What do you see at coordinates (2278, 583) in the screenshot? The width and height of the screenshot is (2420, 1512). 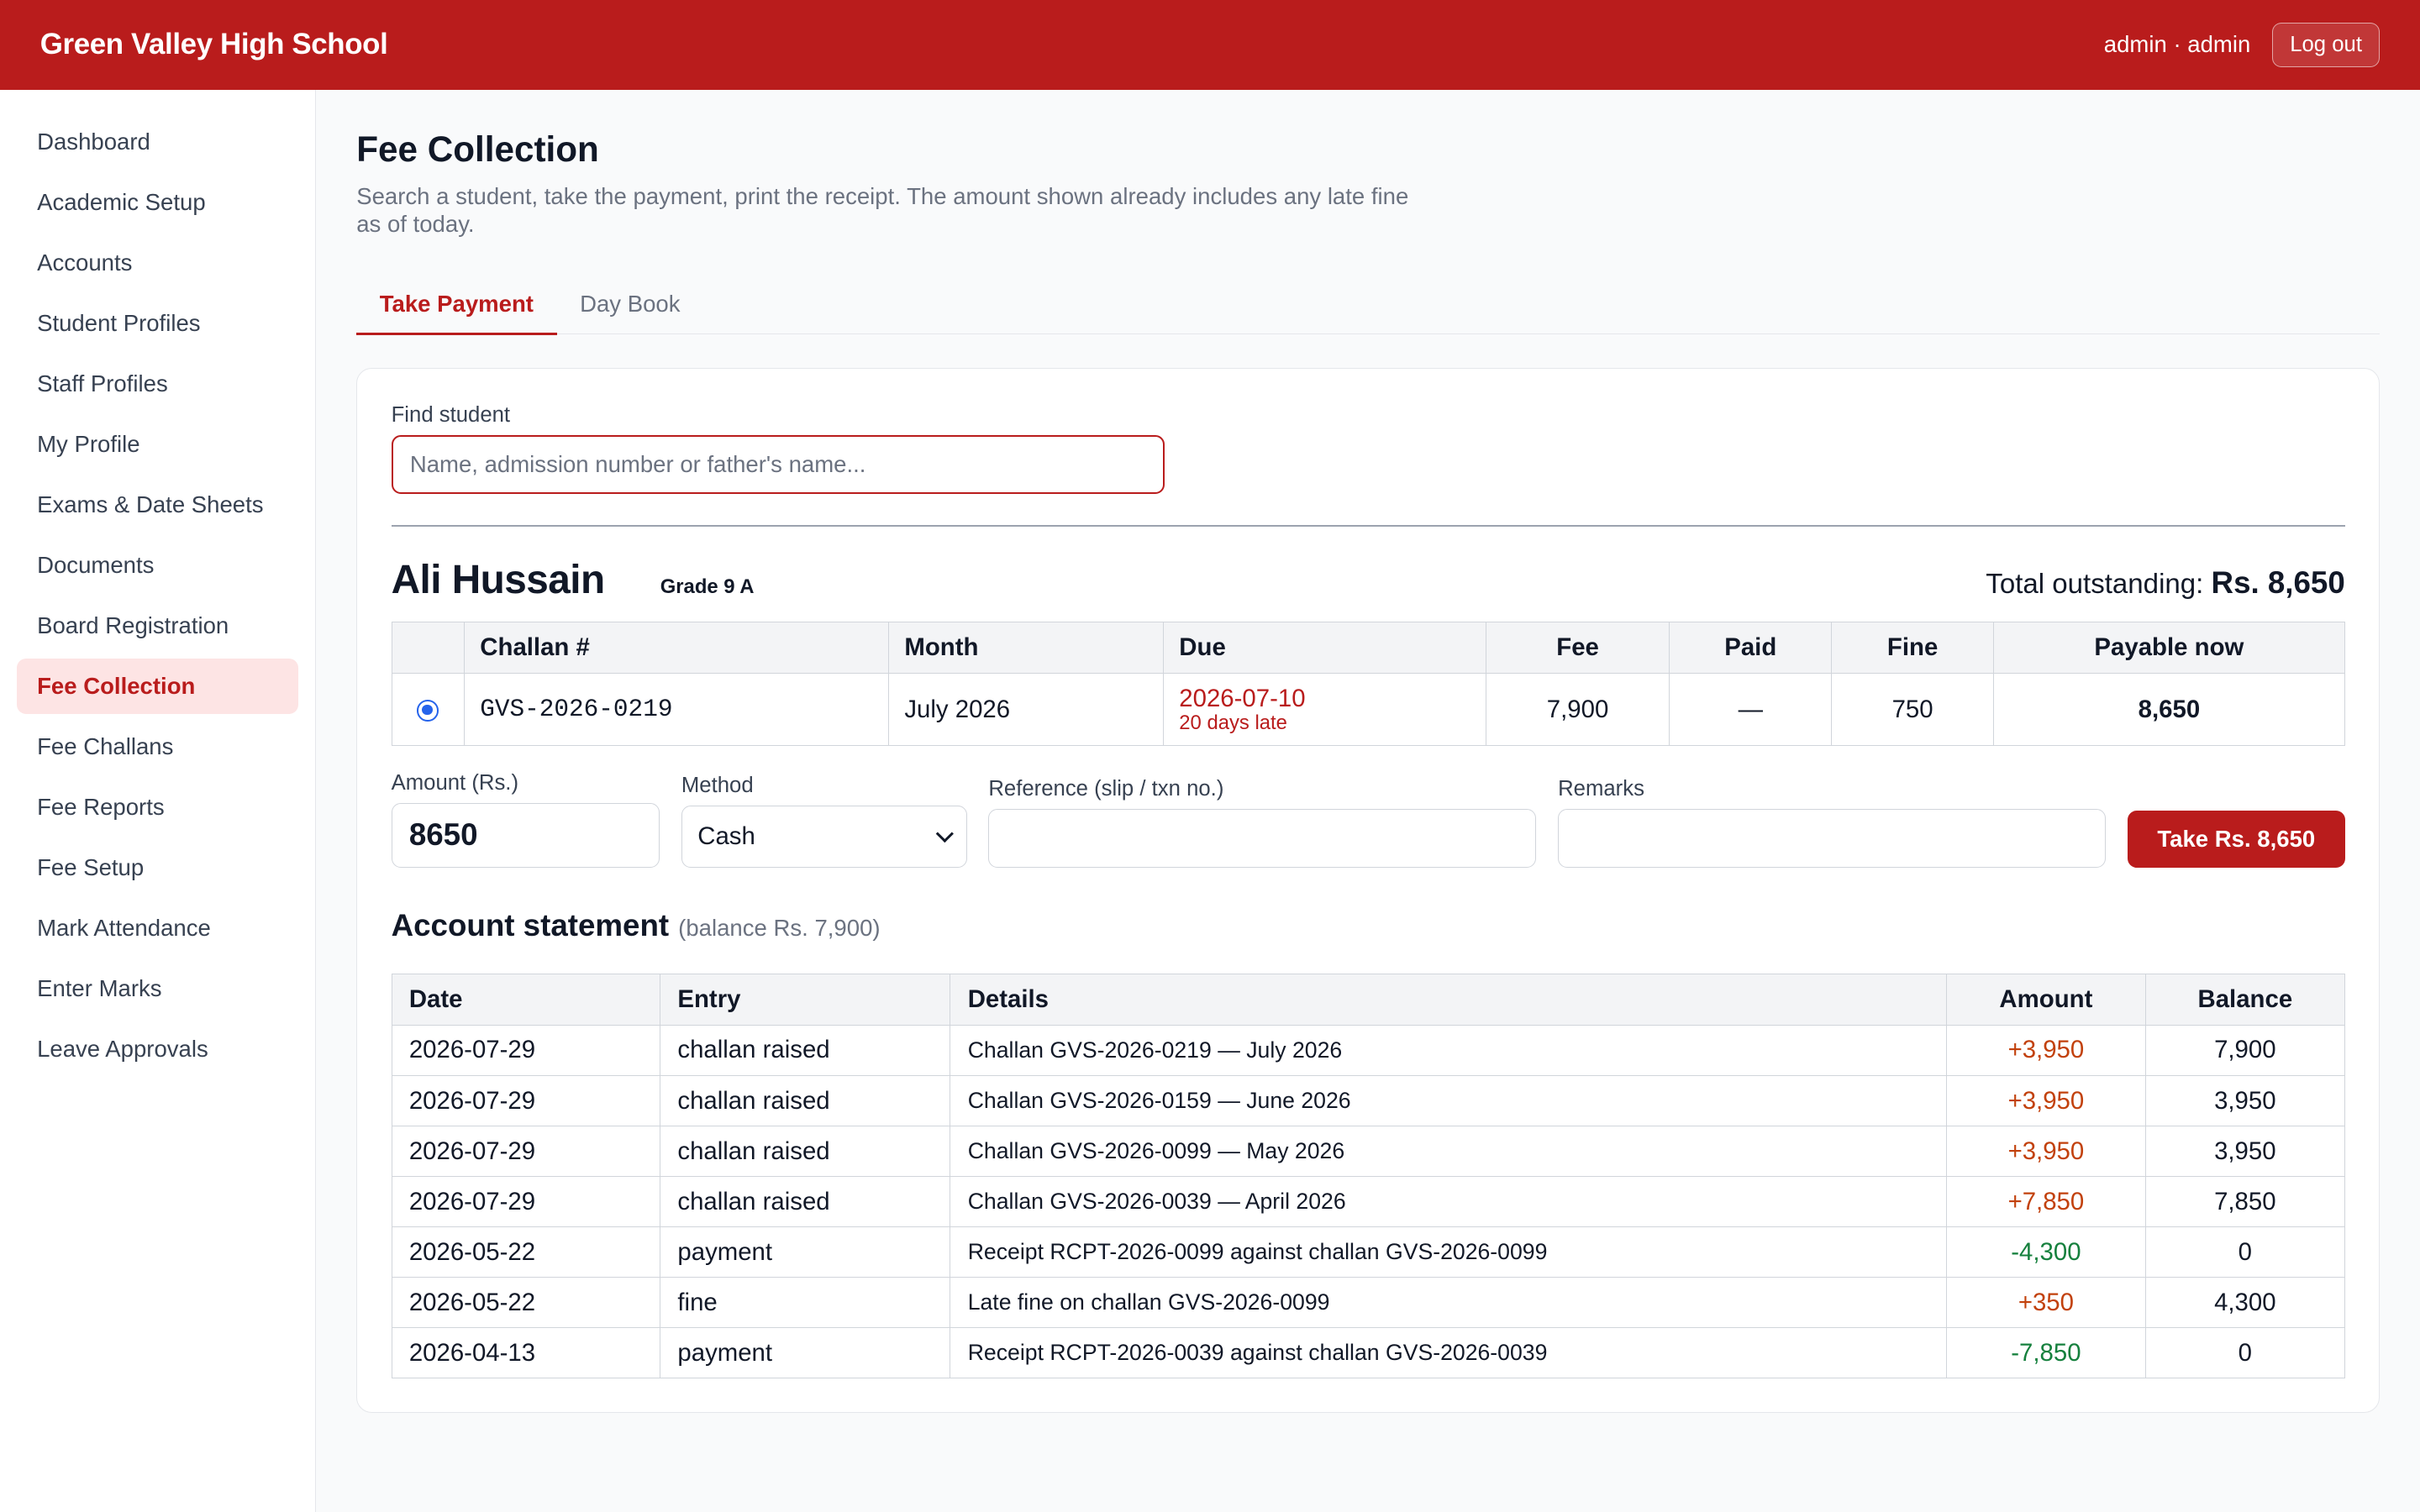 I see `outstanding-amount: Rs. 8,650` at bounding box center [2278, 583].